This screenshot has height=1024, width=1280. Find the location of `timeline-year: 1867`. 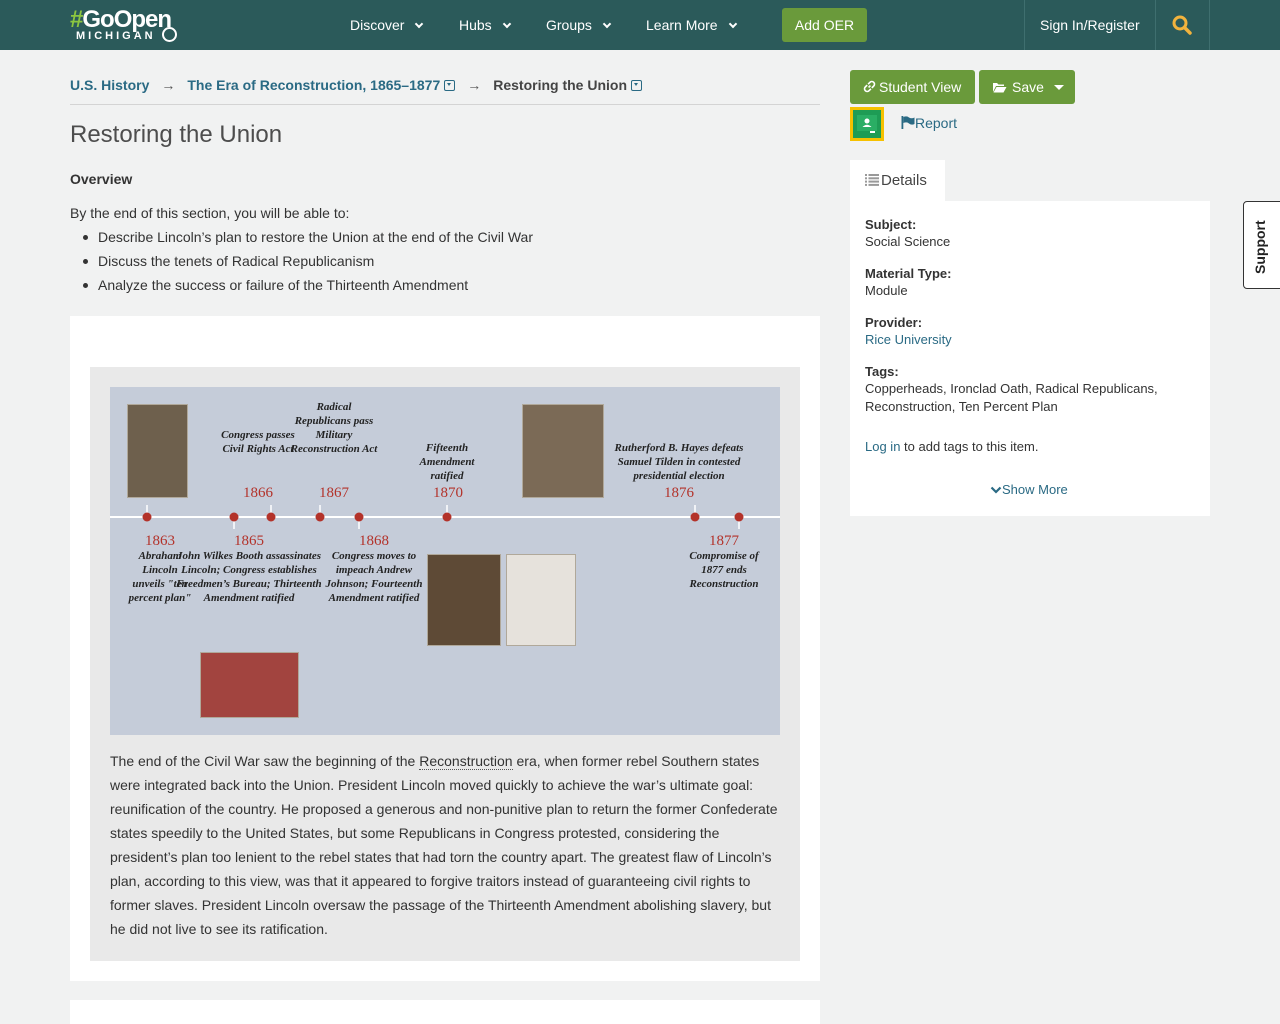

timeline-year: 1867 is located at coordinates (334, 493).